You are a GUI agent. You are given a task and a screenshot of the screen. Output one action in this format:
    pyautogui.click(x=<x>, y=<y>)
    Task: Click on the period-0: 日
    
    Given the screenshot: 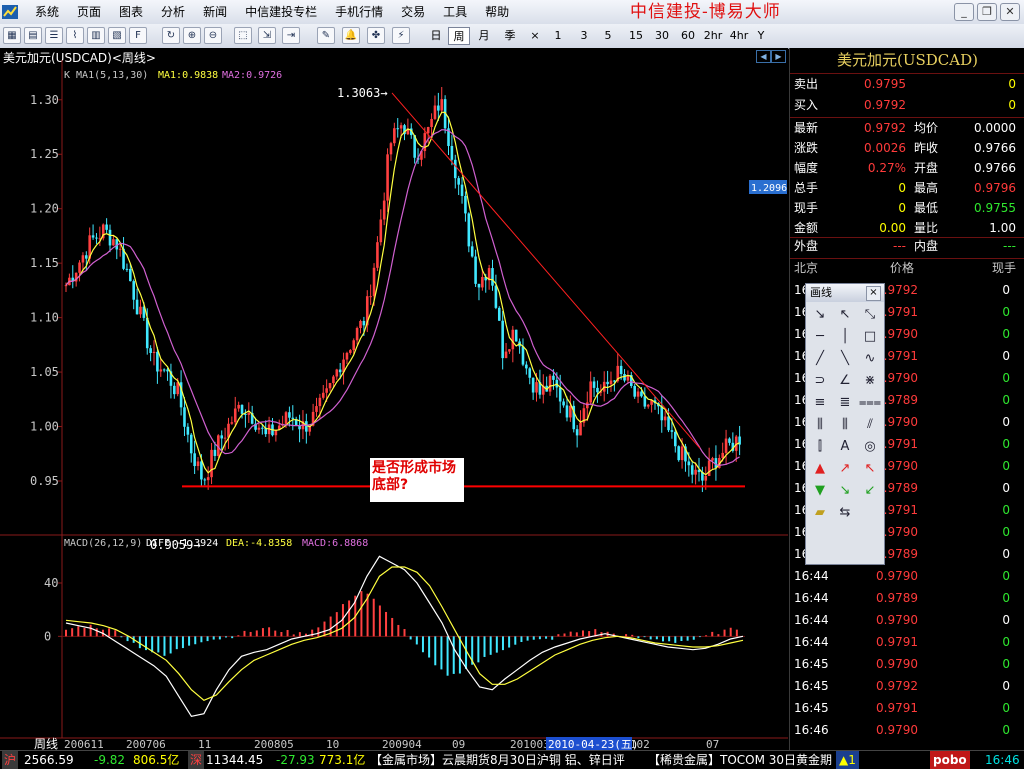 What is the action you would take?
    pyautogui.click(x=436, y=36)
    